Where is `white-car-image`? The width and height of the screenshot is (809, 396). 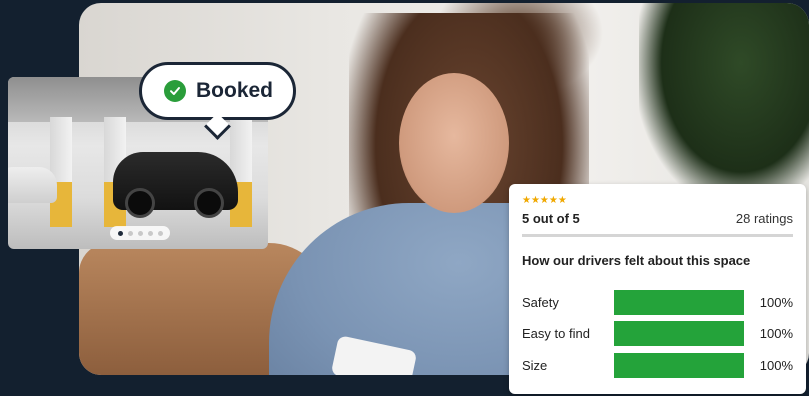
white-car-image is located at coordinates (32, 185).